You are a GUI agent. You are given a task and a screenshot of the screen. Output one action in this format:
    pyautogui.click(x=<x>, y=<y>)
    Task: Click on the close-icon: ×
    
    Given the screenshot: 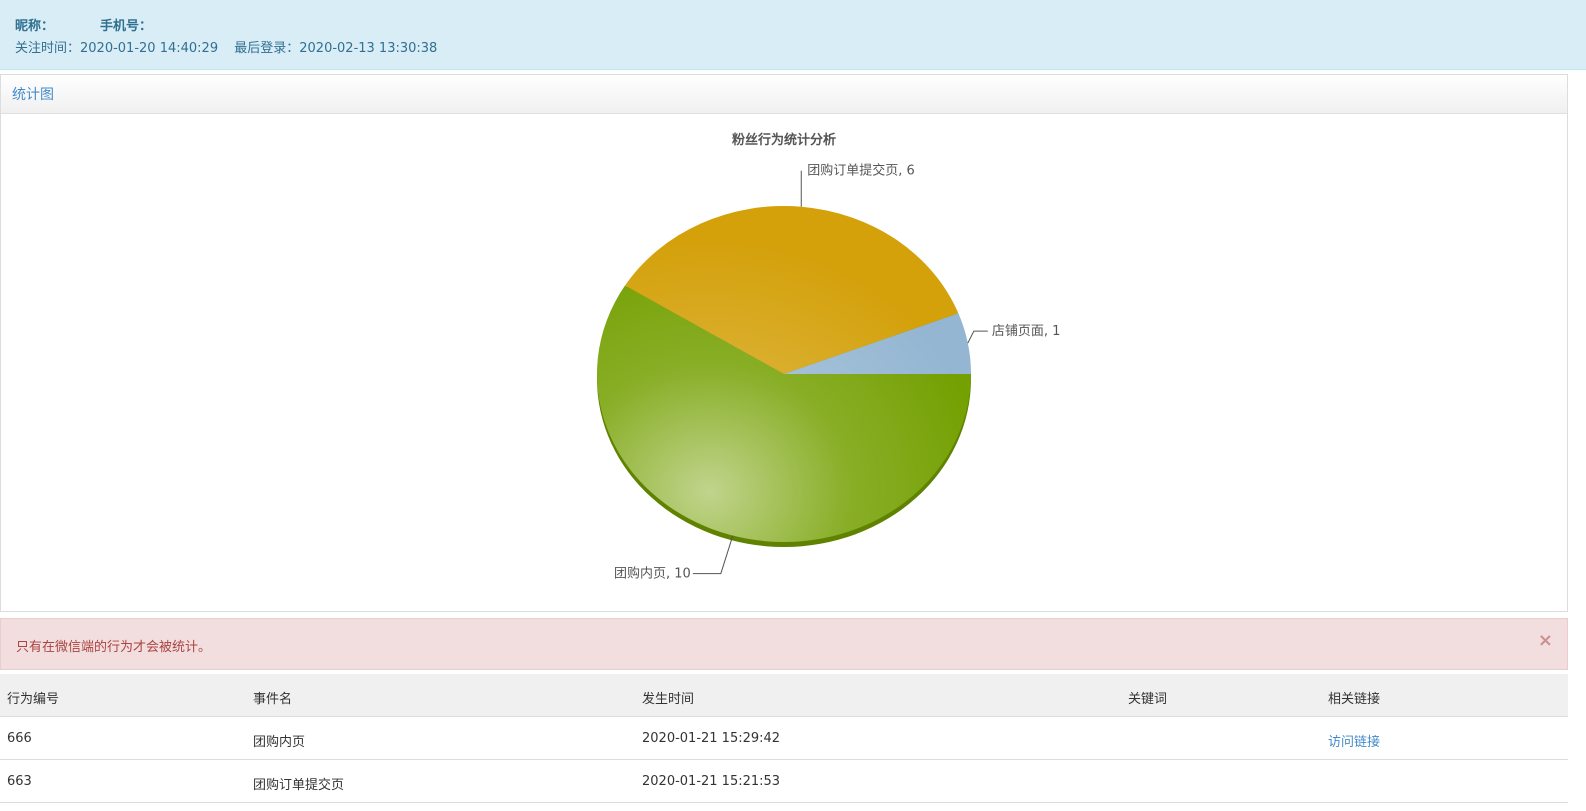 What is the action you would take?
    pyautogui.click(x=1545, y=641)
    